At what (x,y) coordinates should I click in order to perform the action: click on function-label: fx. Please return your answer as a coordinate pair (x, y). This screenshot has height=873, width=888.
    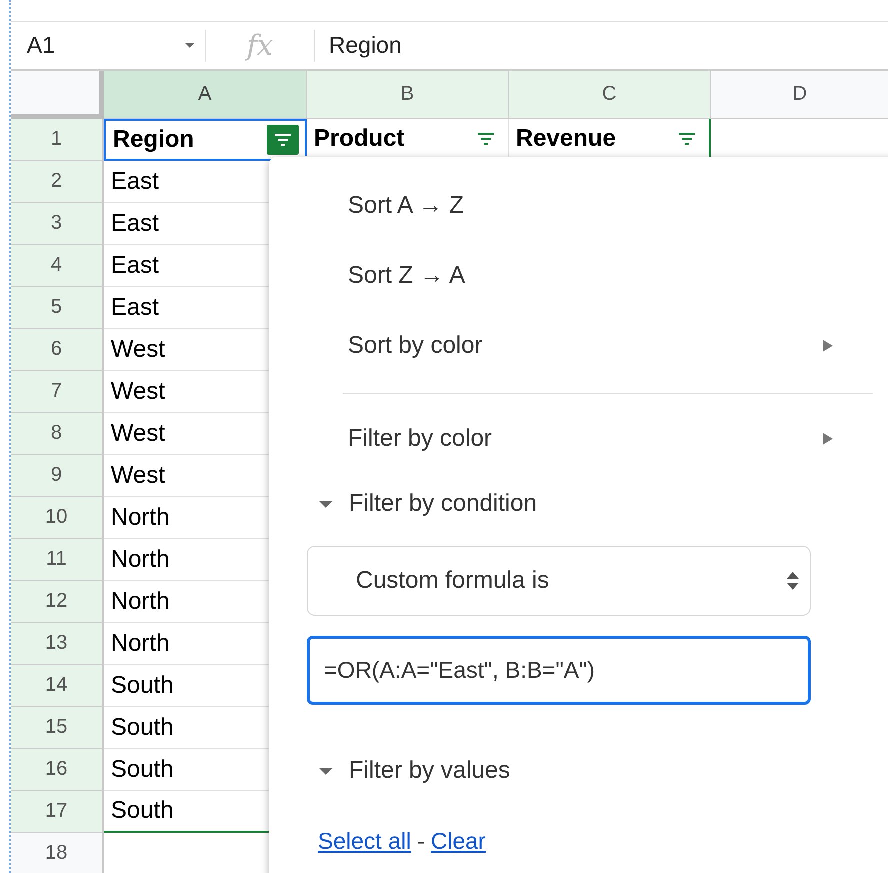
    Looking at the image, I should click on (260, 46).